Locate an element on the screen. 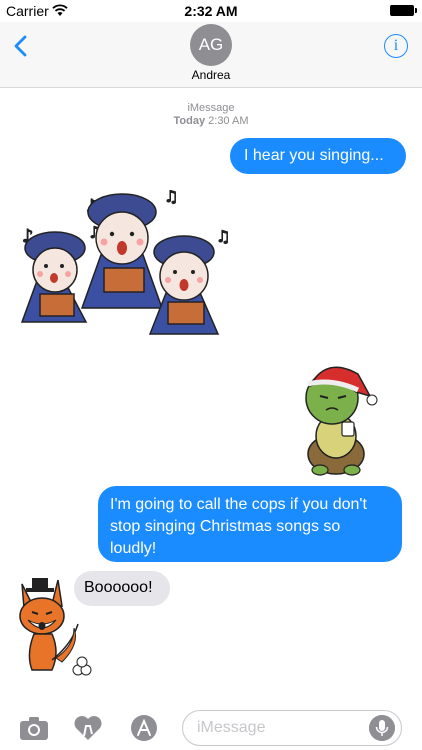 Image resolution: width=422 pixels, height=750 pixels. message-input-placeholder: iMessage is located at coordinates (231, 727).